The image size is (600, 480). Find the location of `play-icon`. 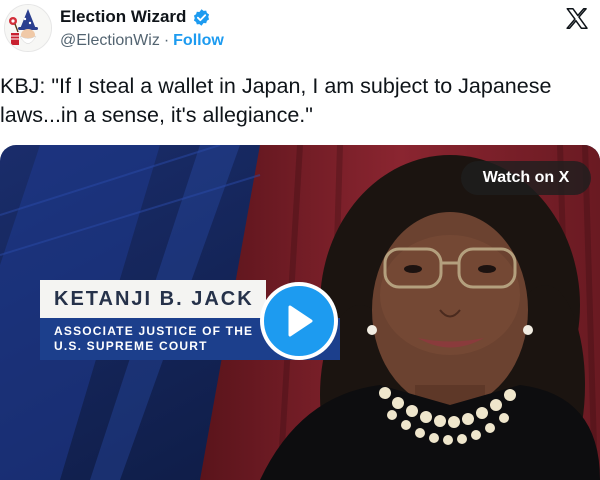

play-icon is located at coordinates (300, 321).